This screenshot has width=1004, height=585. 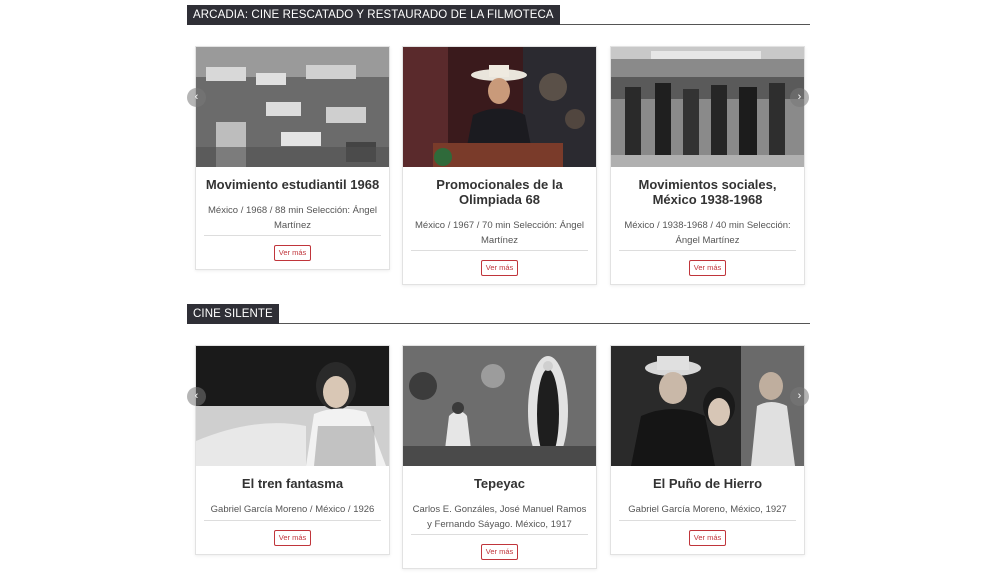 What do you see at coordinates (707, 192) in the screenshot?
I see `film-title: Movimientos sociales, México 1938-1968` at bounding box center [707, 192].